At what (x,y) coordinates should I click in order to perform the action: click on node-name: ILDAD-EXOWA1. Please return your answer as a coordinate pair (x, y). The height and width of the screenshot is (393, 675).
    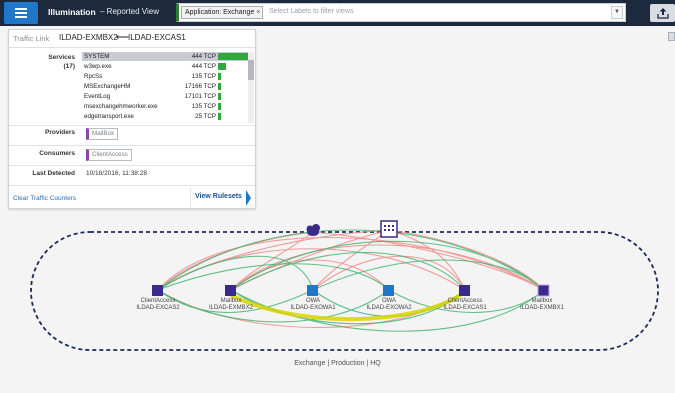
    Looking at the image, I should click on (313, 308).